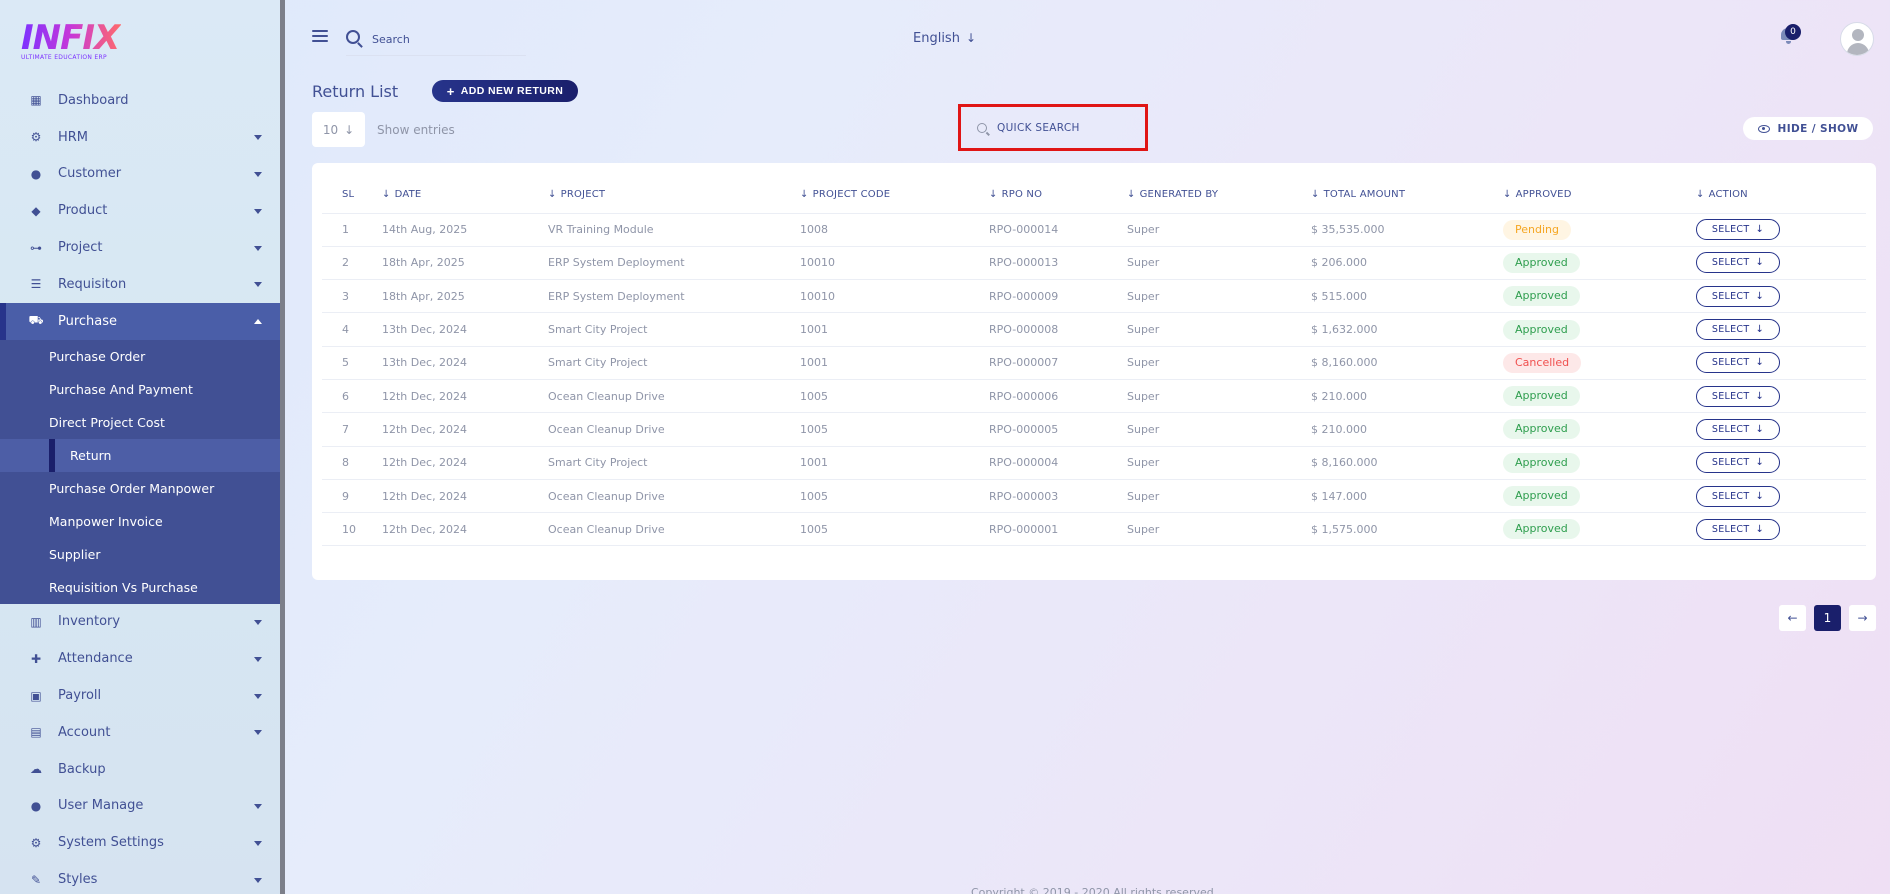  I want to click on user-avatar, so click(1857, 39).